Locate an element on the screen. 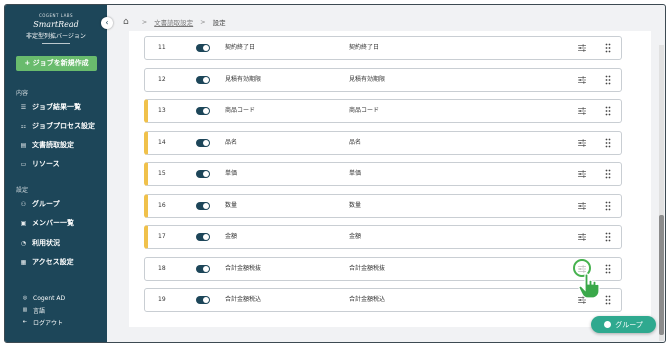  field-row: 14 品名 品名 is located at coordinates (383, 142).